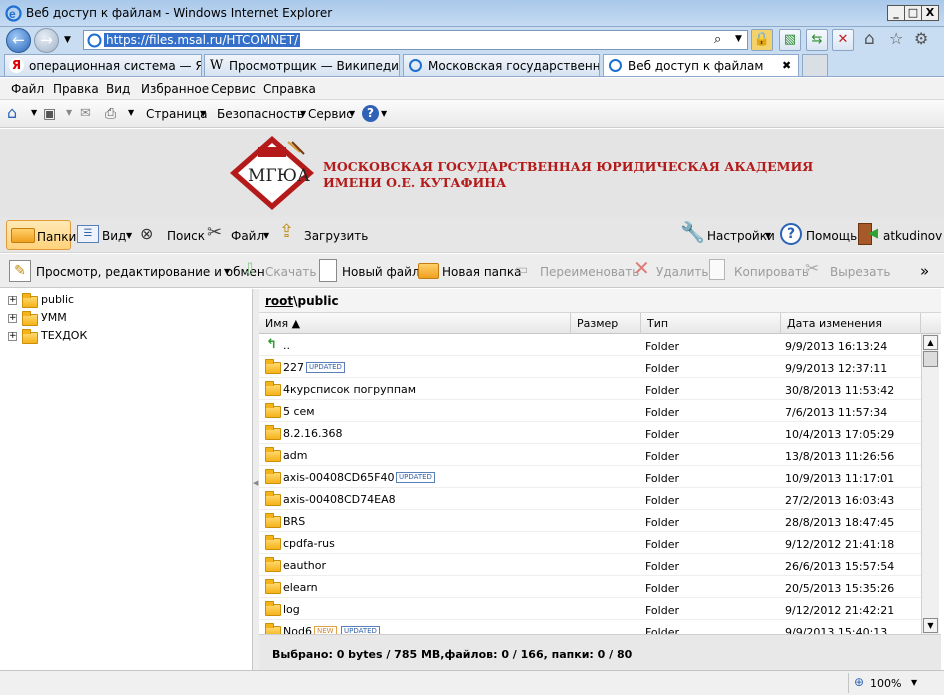 This screenshot has width=944, height=695. I want to click on new-file-button: Новый файл, so click(381, 272).